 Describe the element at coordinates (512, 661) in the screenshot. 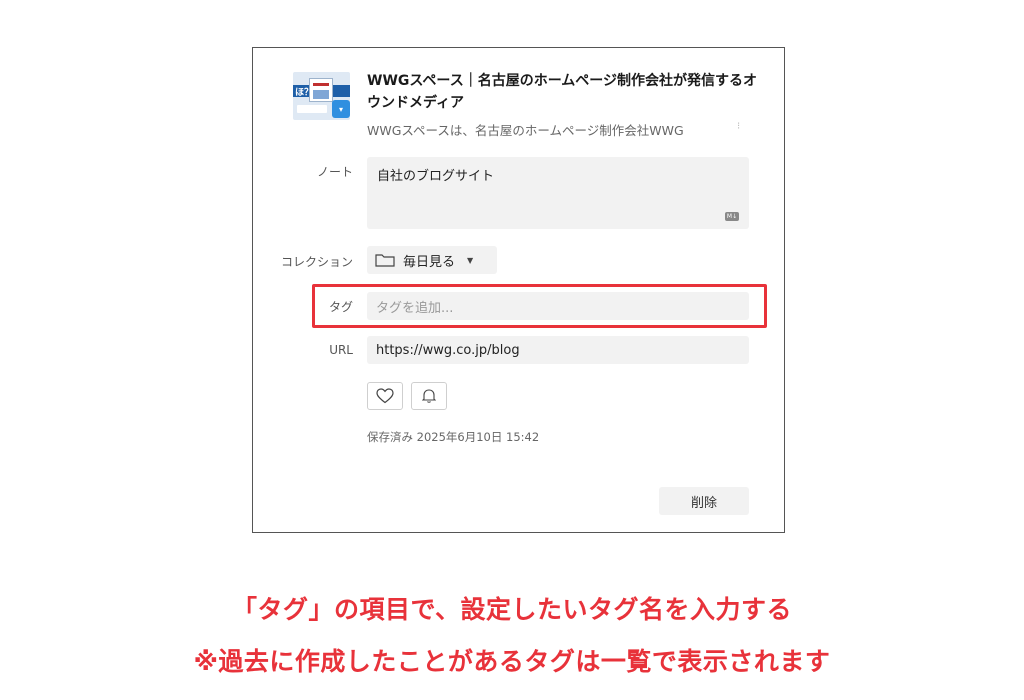

I see `caption-line-2: ※過去に作成したことがあるタグは一覧で表示されます` at that location.